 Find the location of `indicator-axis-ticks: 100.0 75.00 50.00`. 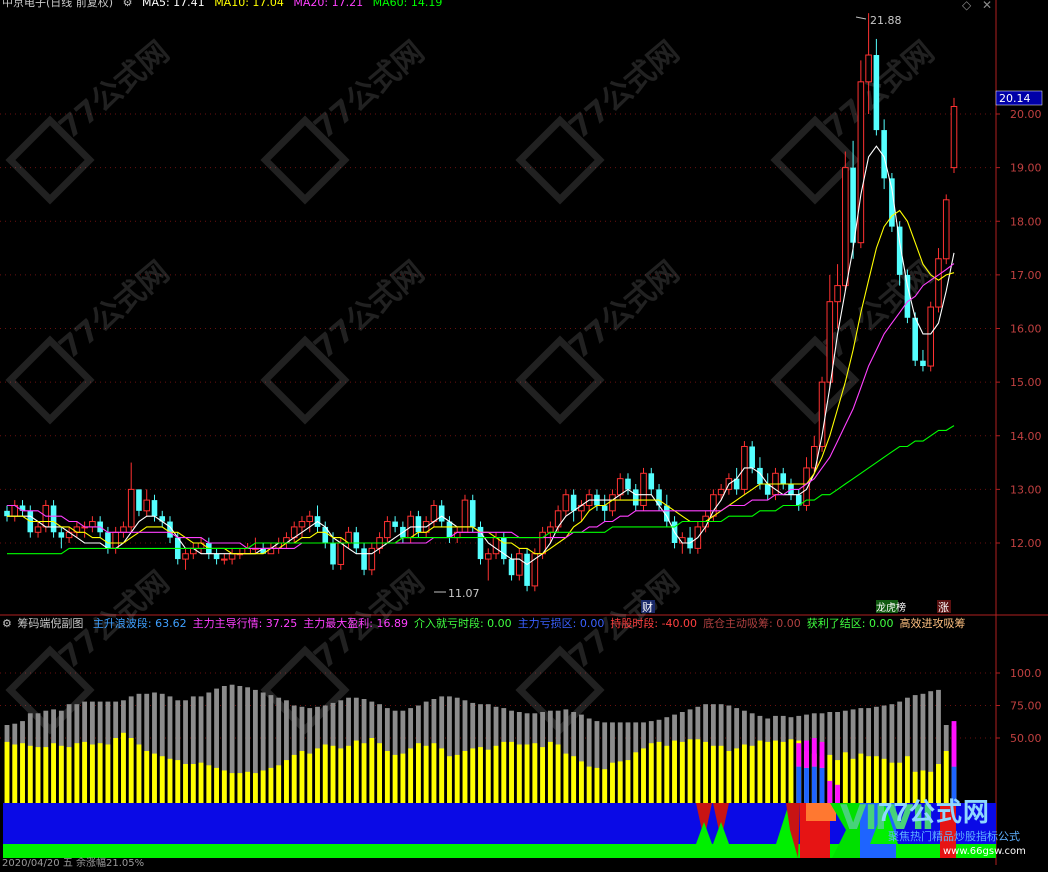

indicator-axis-ticks: 100.0 75.00 50.00 is located at coordinates (1019, 706).